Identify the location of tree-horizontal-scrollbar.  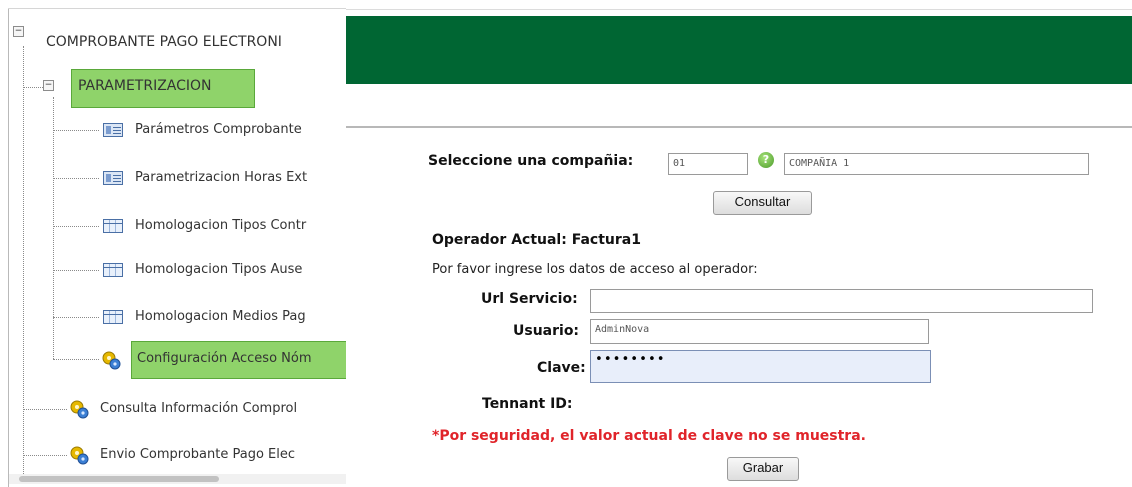
(177, 479).